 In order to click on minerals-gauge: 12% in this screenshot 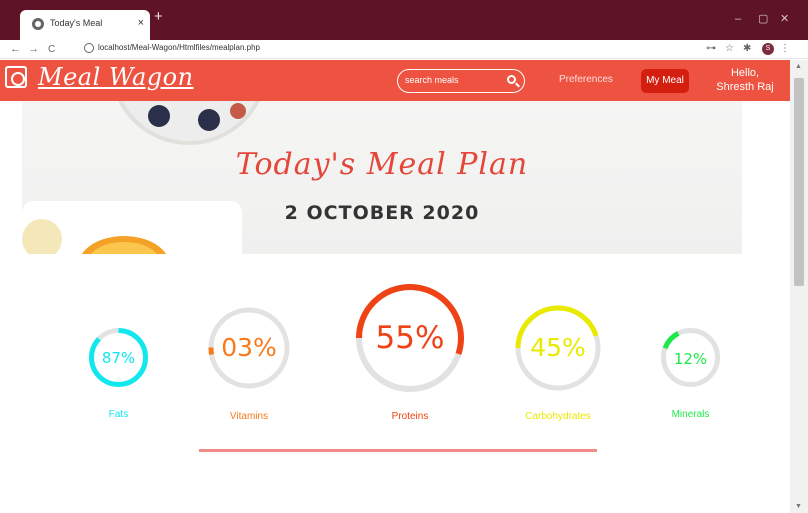, I will do `click(690, 357)`.